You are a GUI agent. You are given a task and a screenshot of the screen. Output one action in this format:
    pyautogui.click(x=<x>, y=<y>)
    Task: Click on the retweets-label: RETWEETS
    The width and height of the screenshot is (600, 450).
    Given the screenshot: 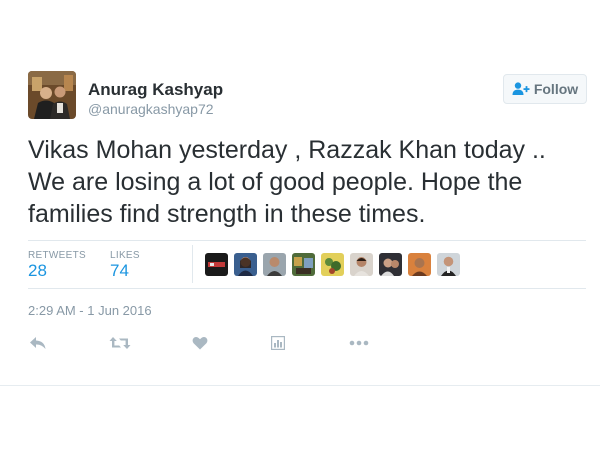 What is the action you would take?
    pyautogui.click(x=57, y=255)
    